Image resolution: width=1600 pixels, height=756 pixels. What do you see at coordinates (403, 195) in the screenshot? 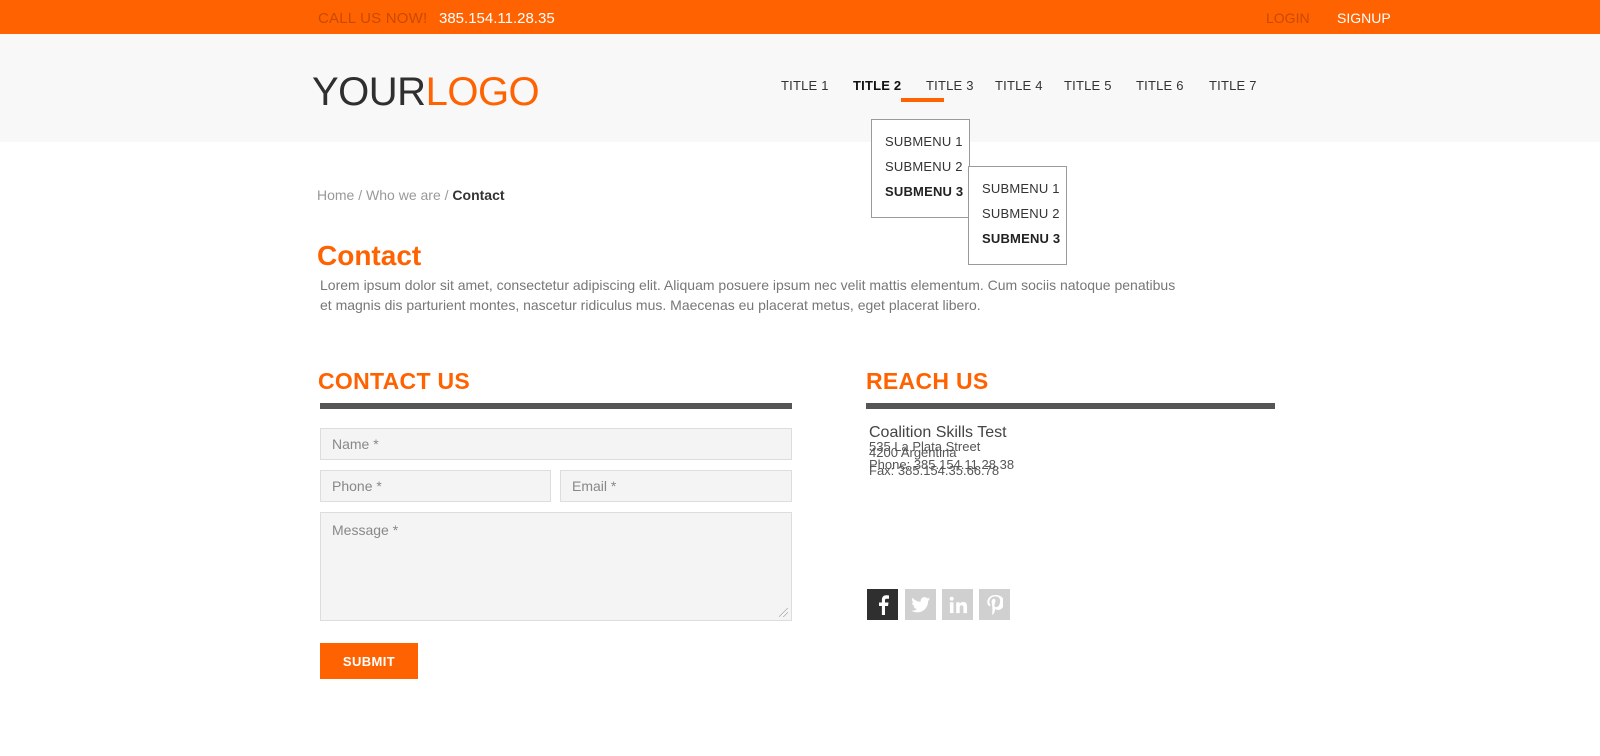
I see `breadcrumb-parent: Who we are` at bounding box center [403, 195].